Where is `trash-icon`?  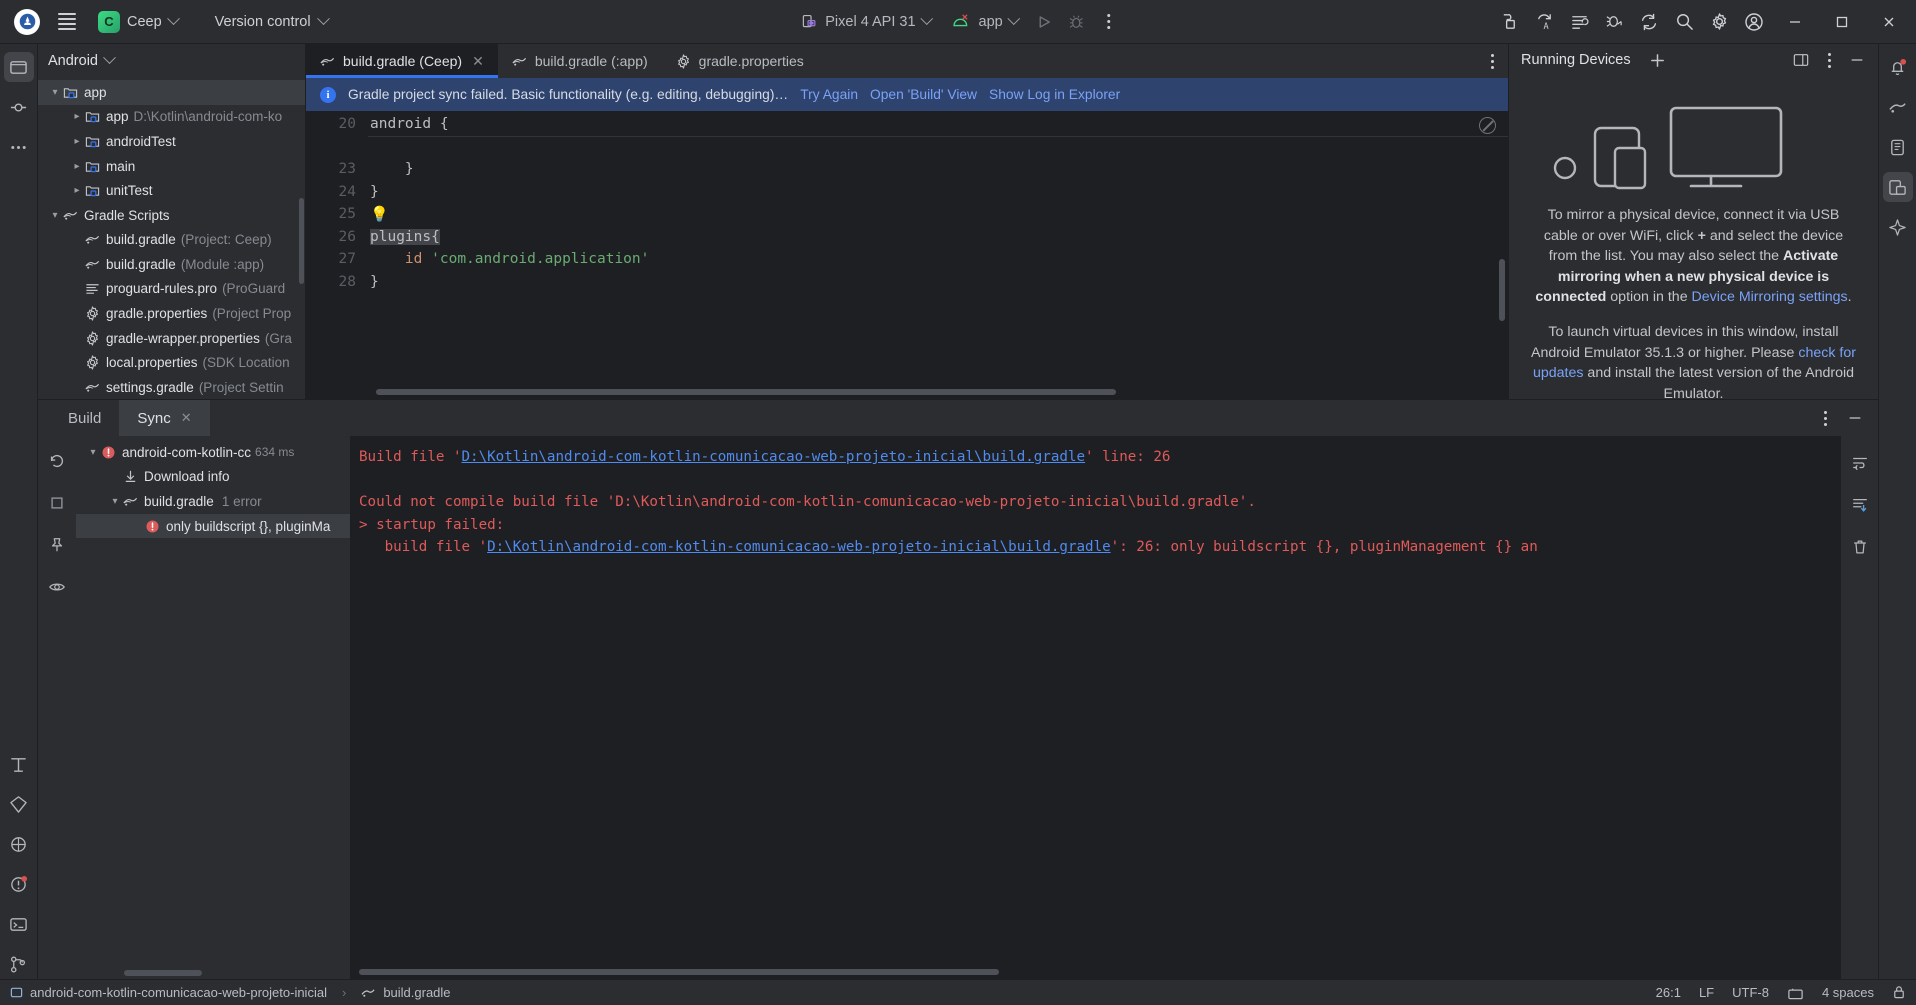
trash-icon is located at coordinates (1860, 547).